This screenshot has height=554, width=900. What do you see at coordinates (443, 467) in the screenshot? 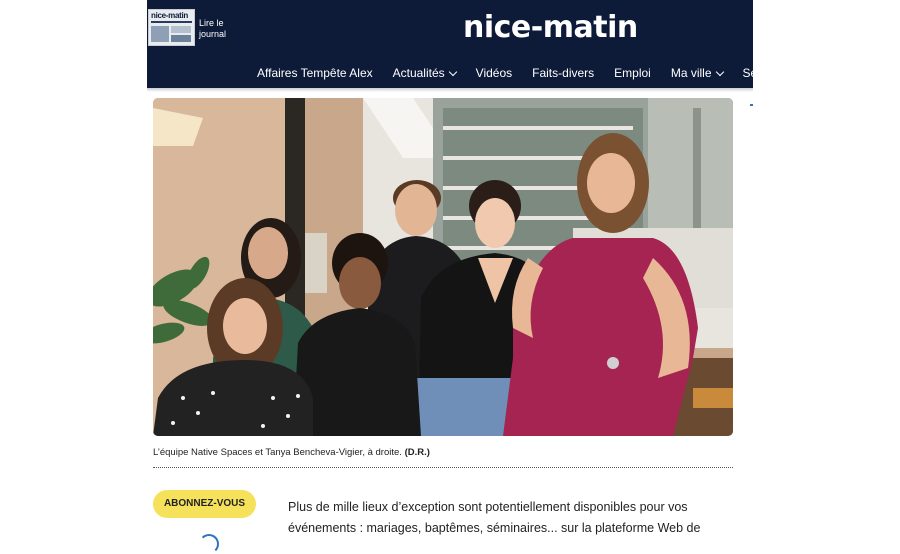
I see `caption-divider` at bounding box center [443, 467].